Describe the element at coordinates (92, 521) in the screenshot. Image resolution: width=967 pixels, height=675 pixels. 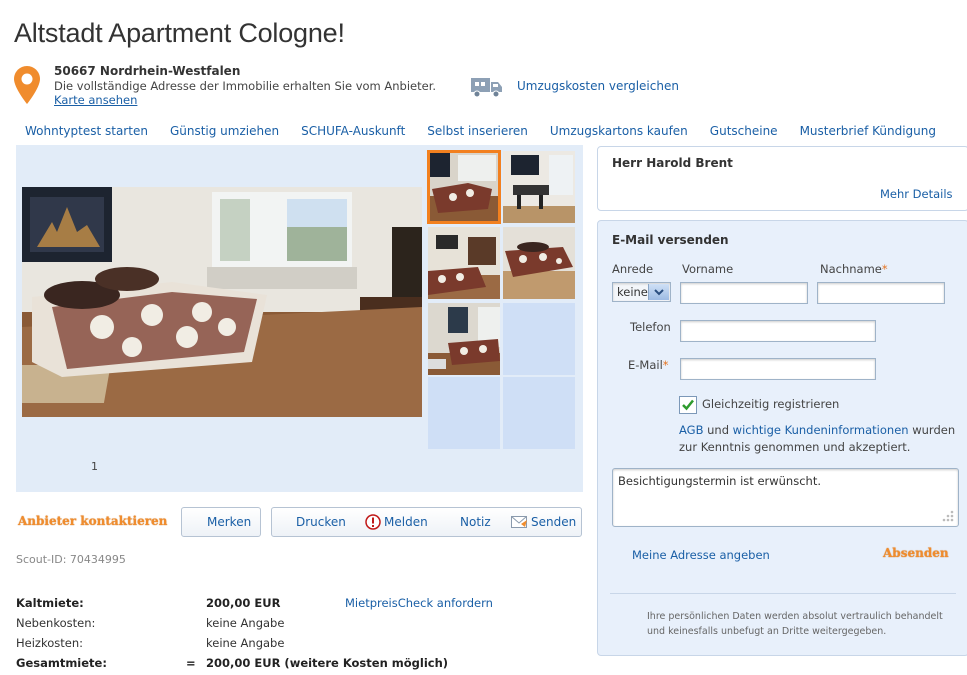
I see `contact-provider-link: Anbieter kontaktieren` at that location.